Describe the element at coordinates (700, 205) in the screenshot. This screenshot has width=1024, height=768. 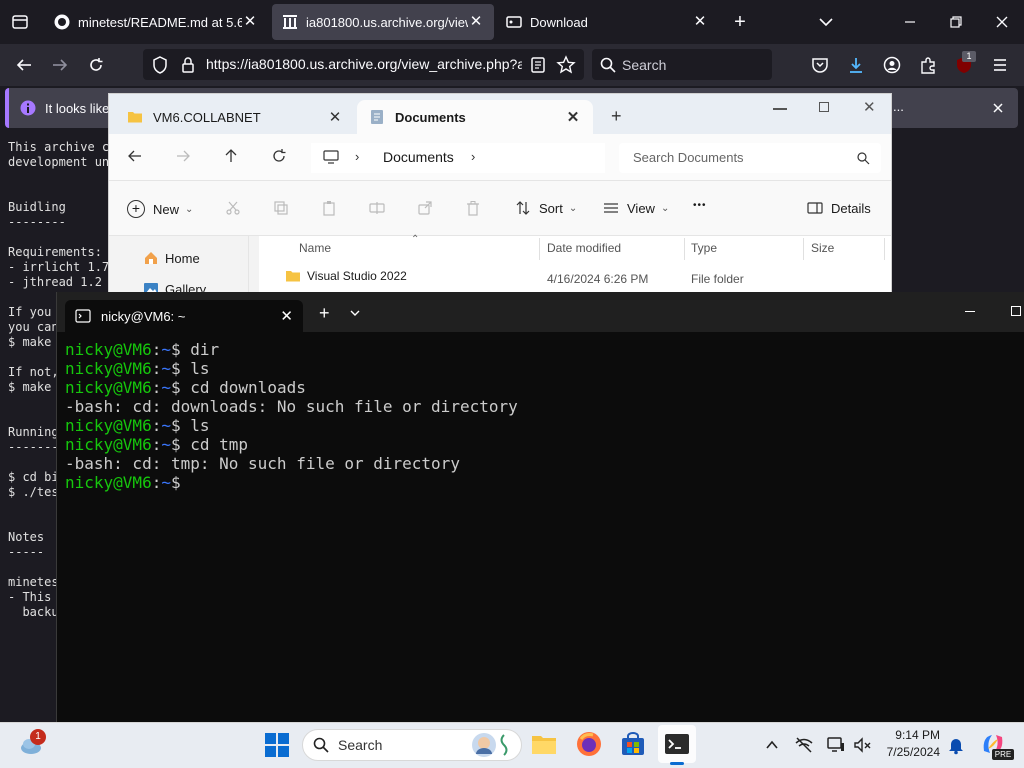
I see `more-options-button: •••` at that location.